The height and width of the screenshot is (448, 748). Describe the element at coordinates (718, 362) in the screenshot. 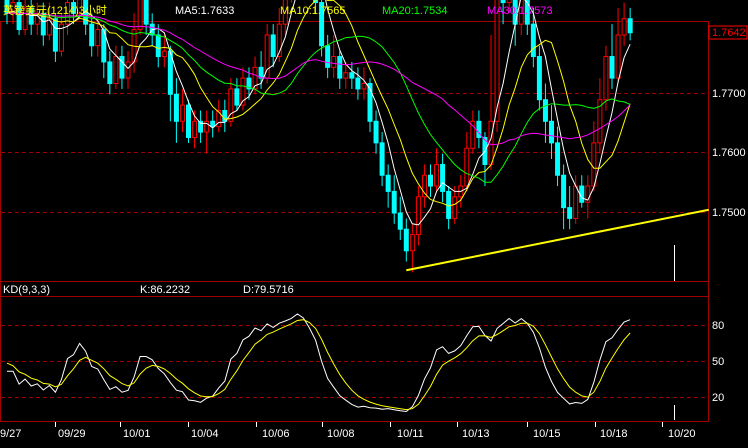

I see `kd-tick-label: 50` at that location.